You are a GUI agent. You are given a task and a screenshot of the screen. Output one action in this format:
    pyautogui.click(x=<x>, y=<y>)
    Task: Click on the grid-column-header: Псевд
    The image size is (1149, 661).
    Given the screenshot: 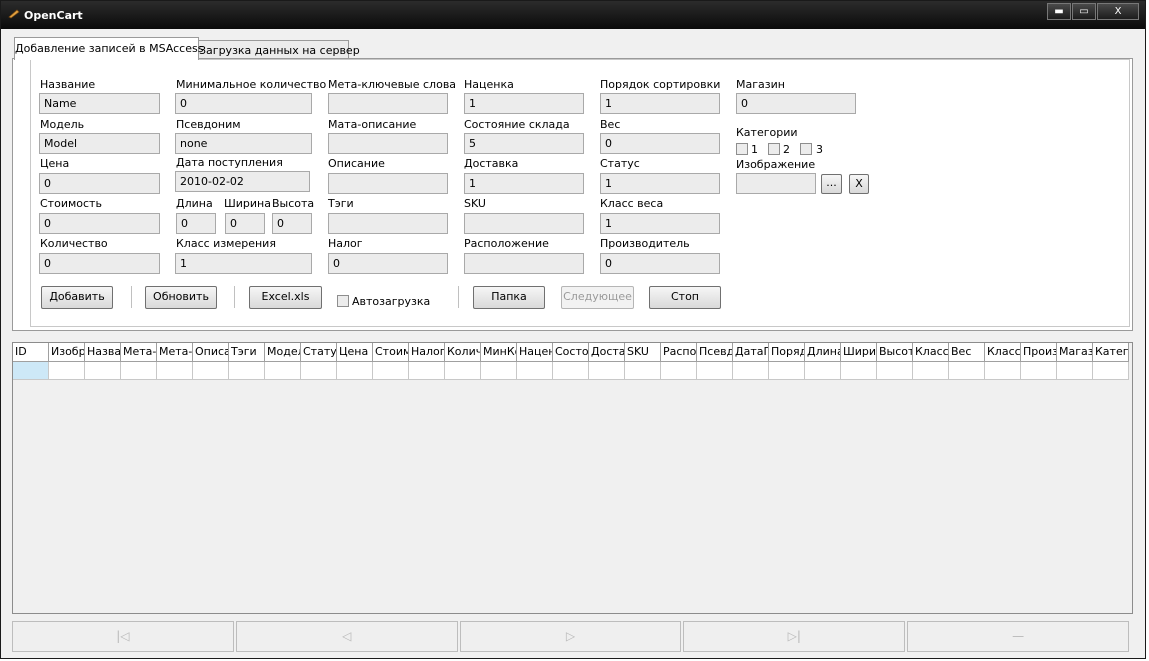 What is the action you would take?
    pyautogui.click(x=715, y=352)
    